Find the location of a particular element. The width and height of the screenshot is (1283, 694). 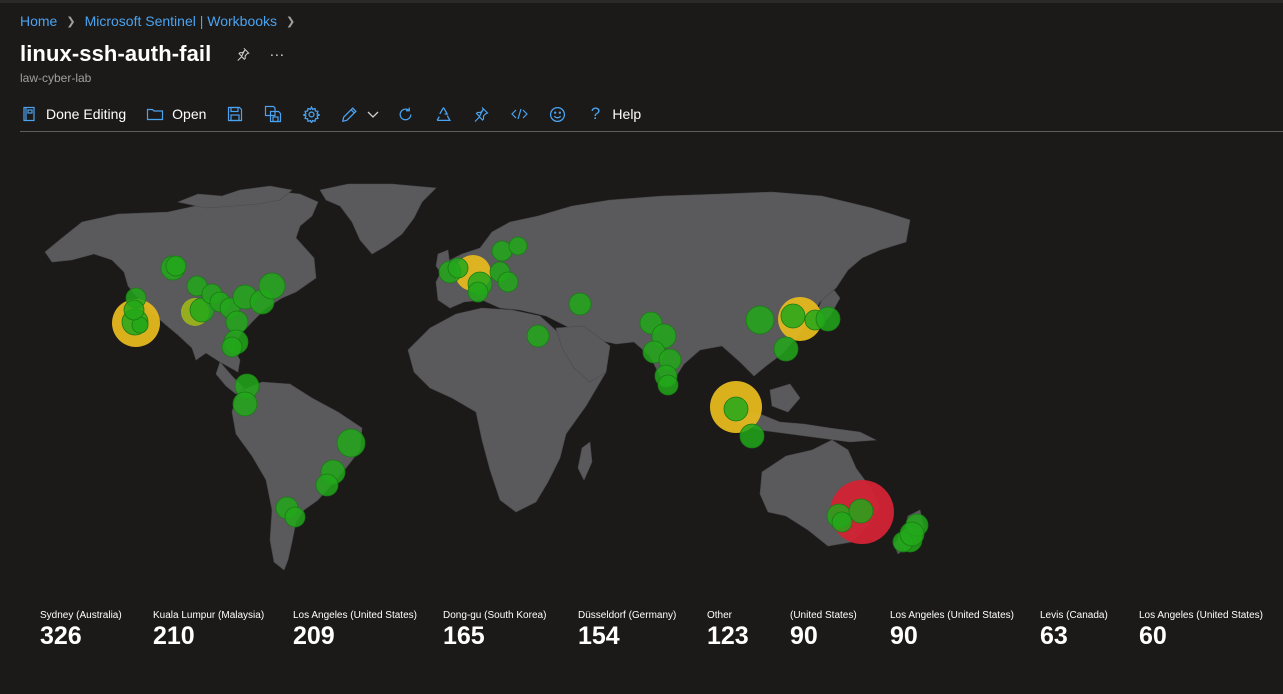

book-icon is located at coordinates (29, 114).